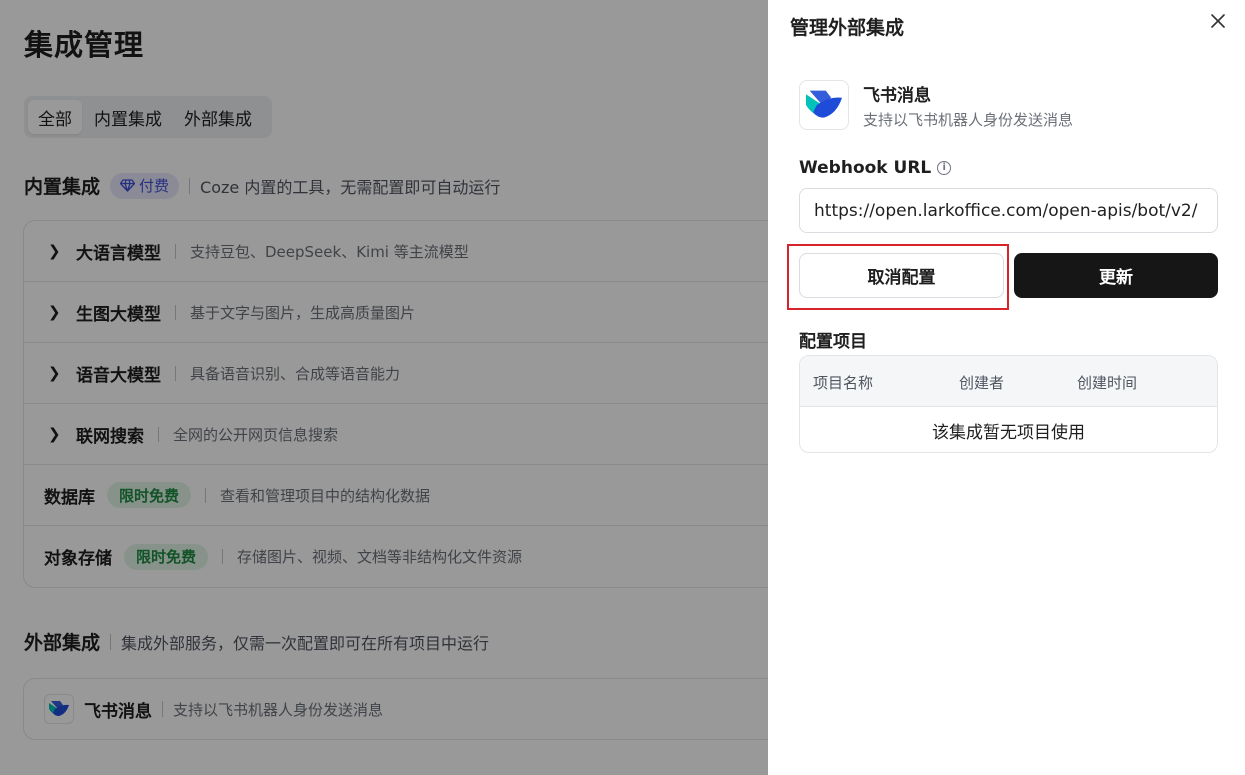 The height and width of the screenshot is (775, 1245). What do you see at coordinates (968, 105) in the screenshot?
I see `integration-text: 飞书消息 支持以飞书机器人身份发送消息` at bounding box center [968, 105].